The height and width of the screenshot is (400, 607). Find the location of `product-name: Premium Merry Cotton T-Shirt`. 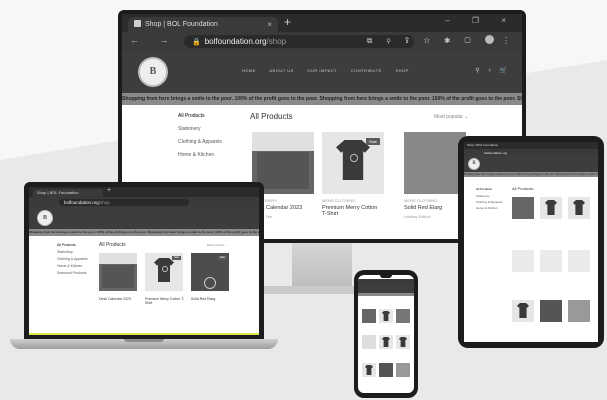

product-name: Premium Merry Cotton T-Shirt is located at coordinates (352, 211).